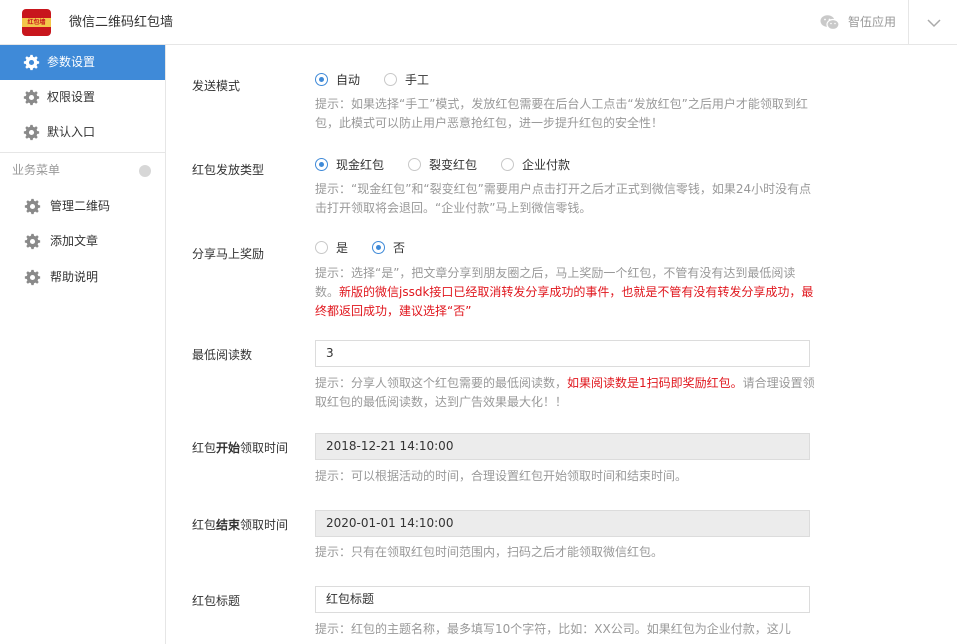 The image size is (957, 644). I want to click on radio-label: 裂变红包, so click(453, 165).